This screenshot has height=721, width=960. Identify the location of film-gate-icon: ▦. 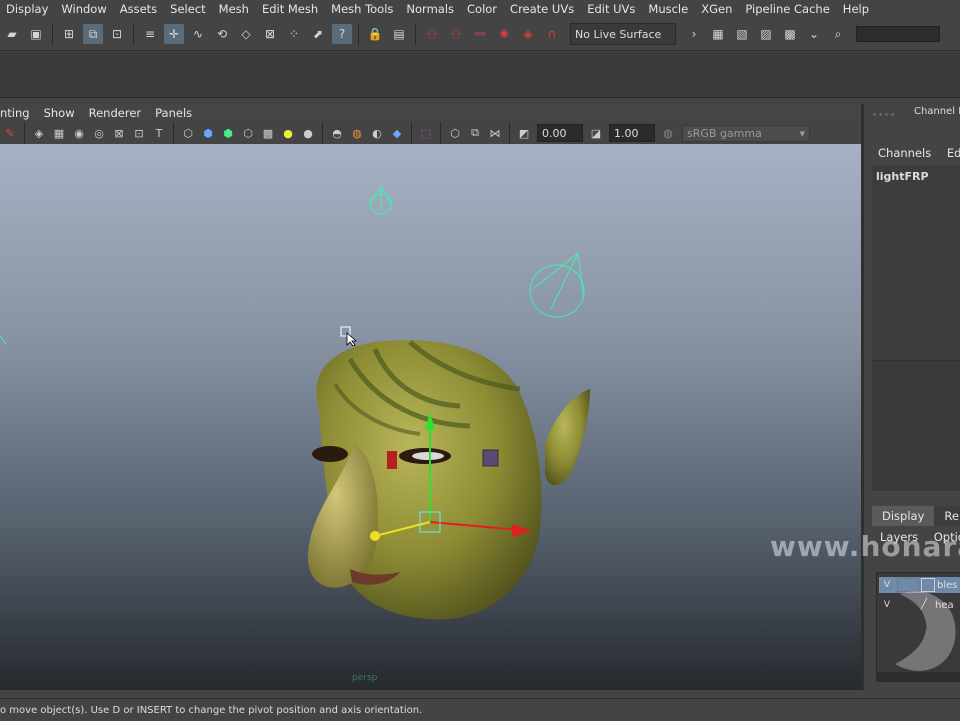
(59, 133).